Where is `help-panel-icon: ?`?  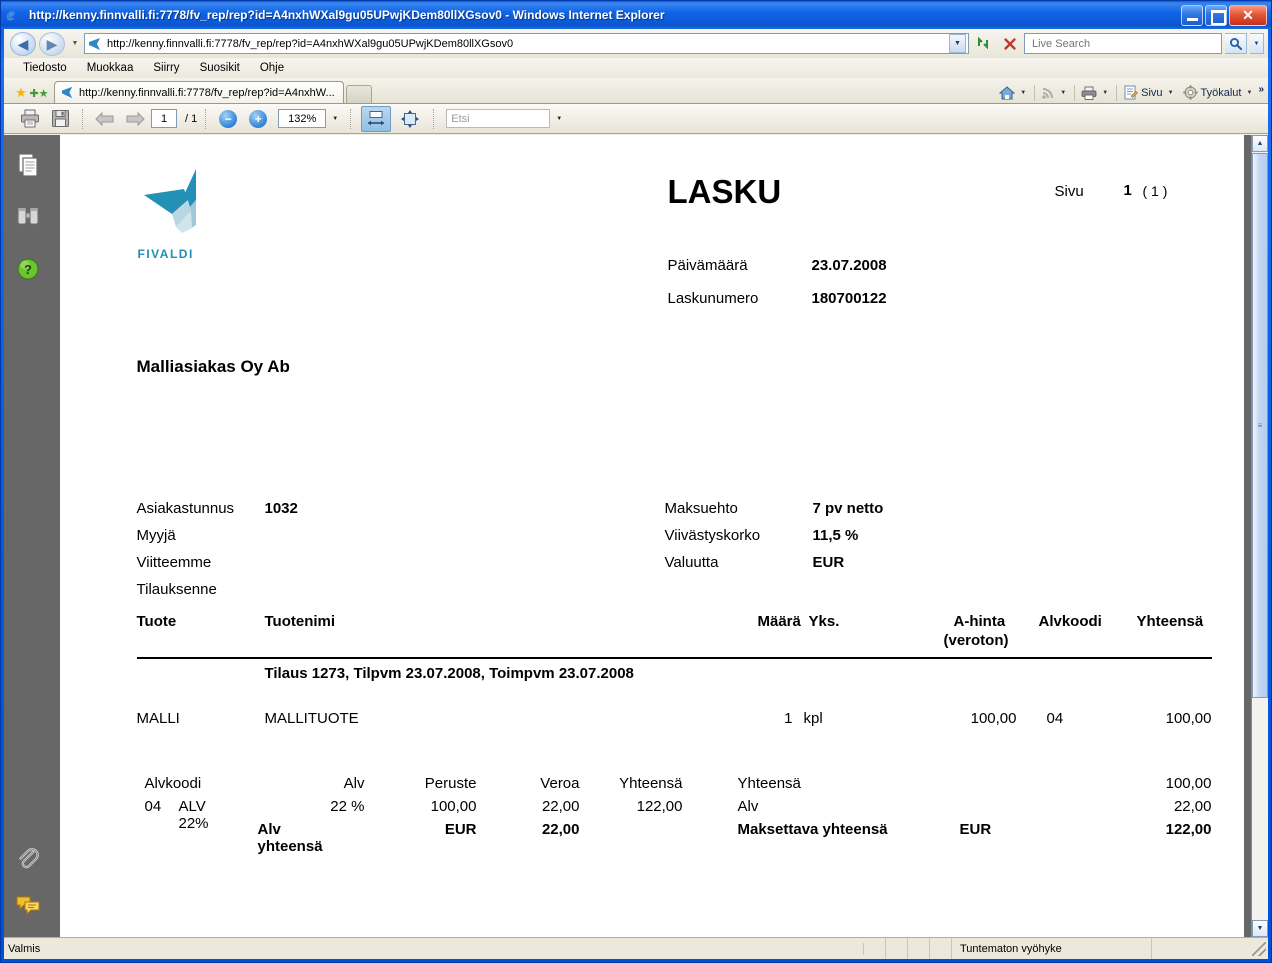 help-panel-icon: ? is located at coordinates (28, 269).